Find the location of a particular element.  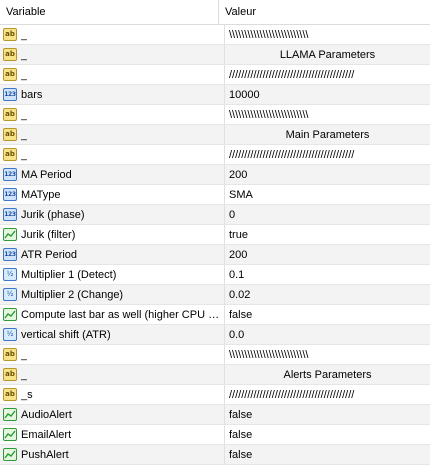

parameter-row: 123 ATR Period 200 is located at coordinates (215, 255).